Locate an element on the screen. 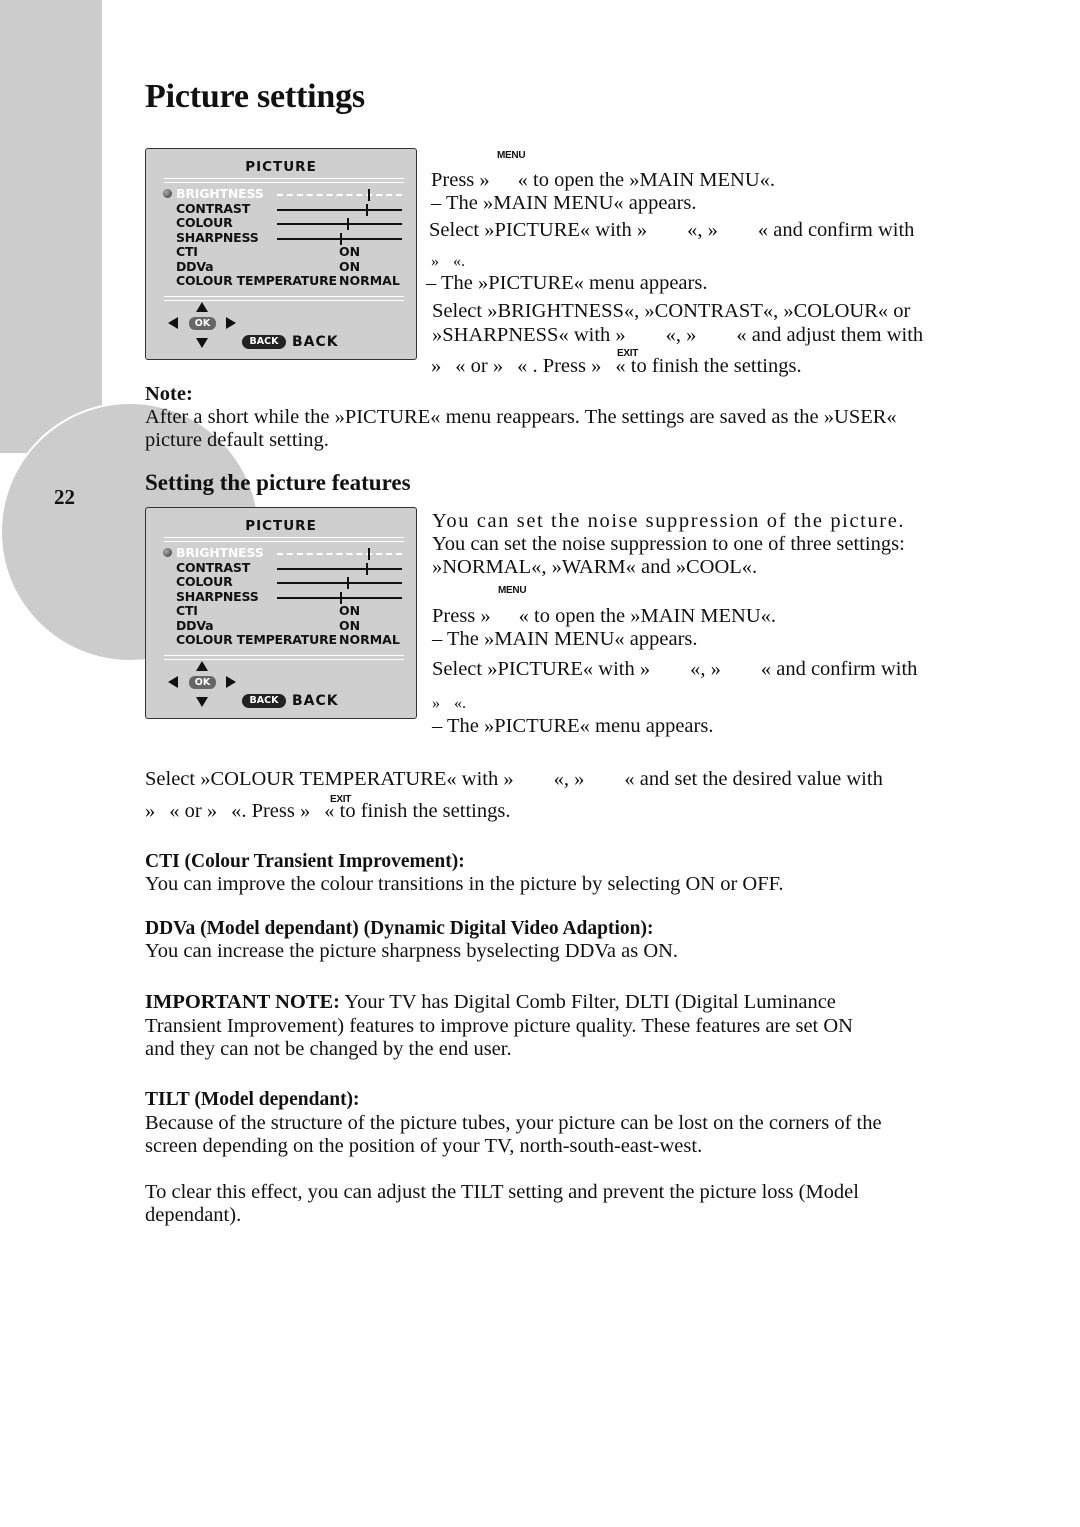 This screenshot has width=1080, height=1527. instruction-line: » «. is located at coordinates (449, 703).